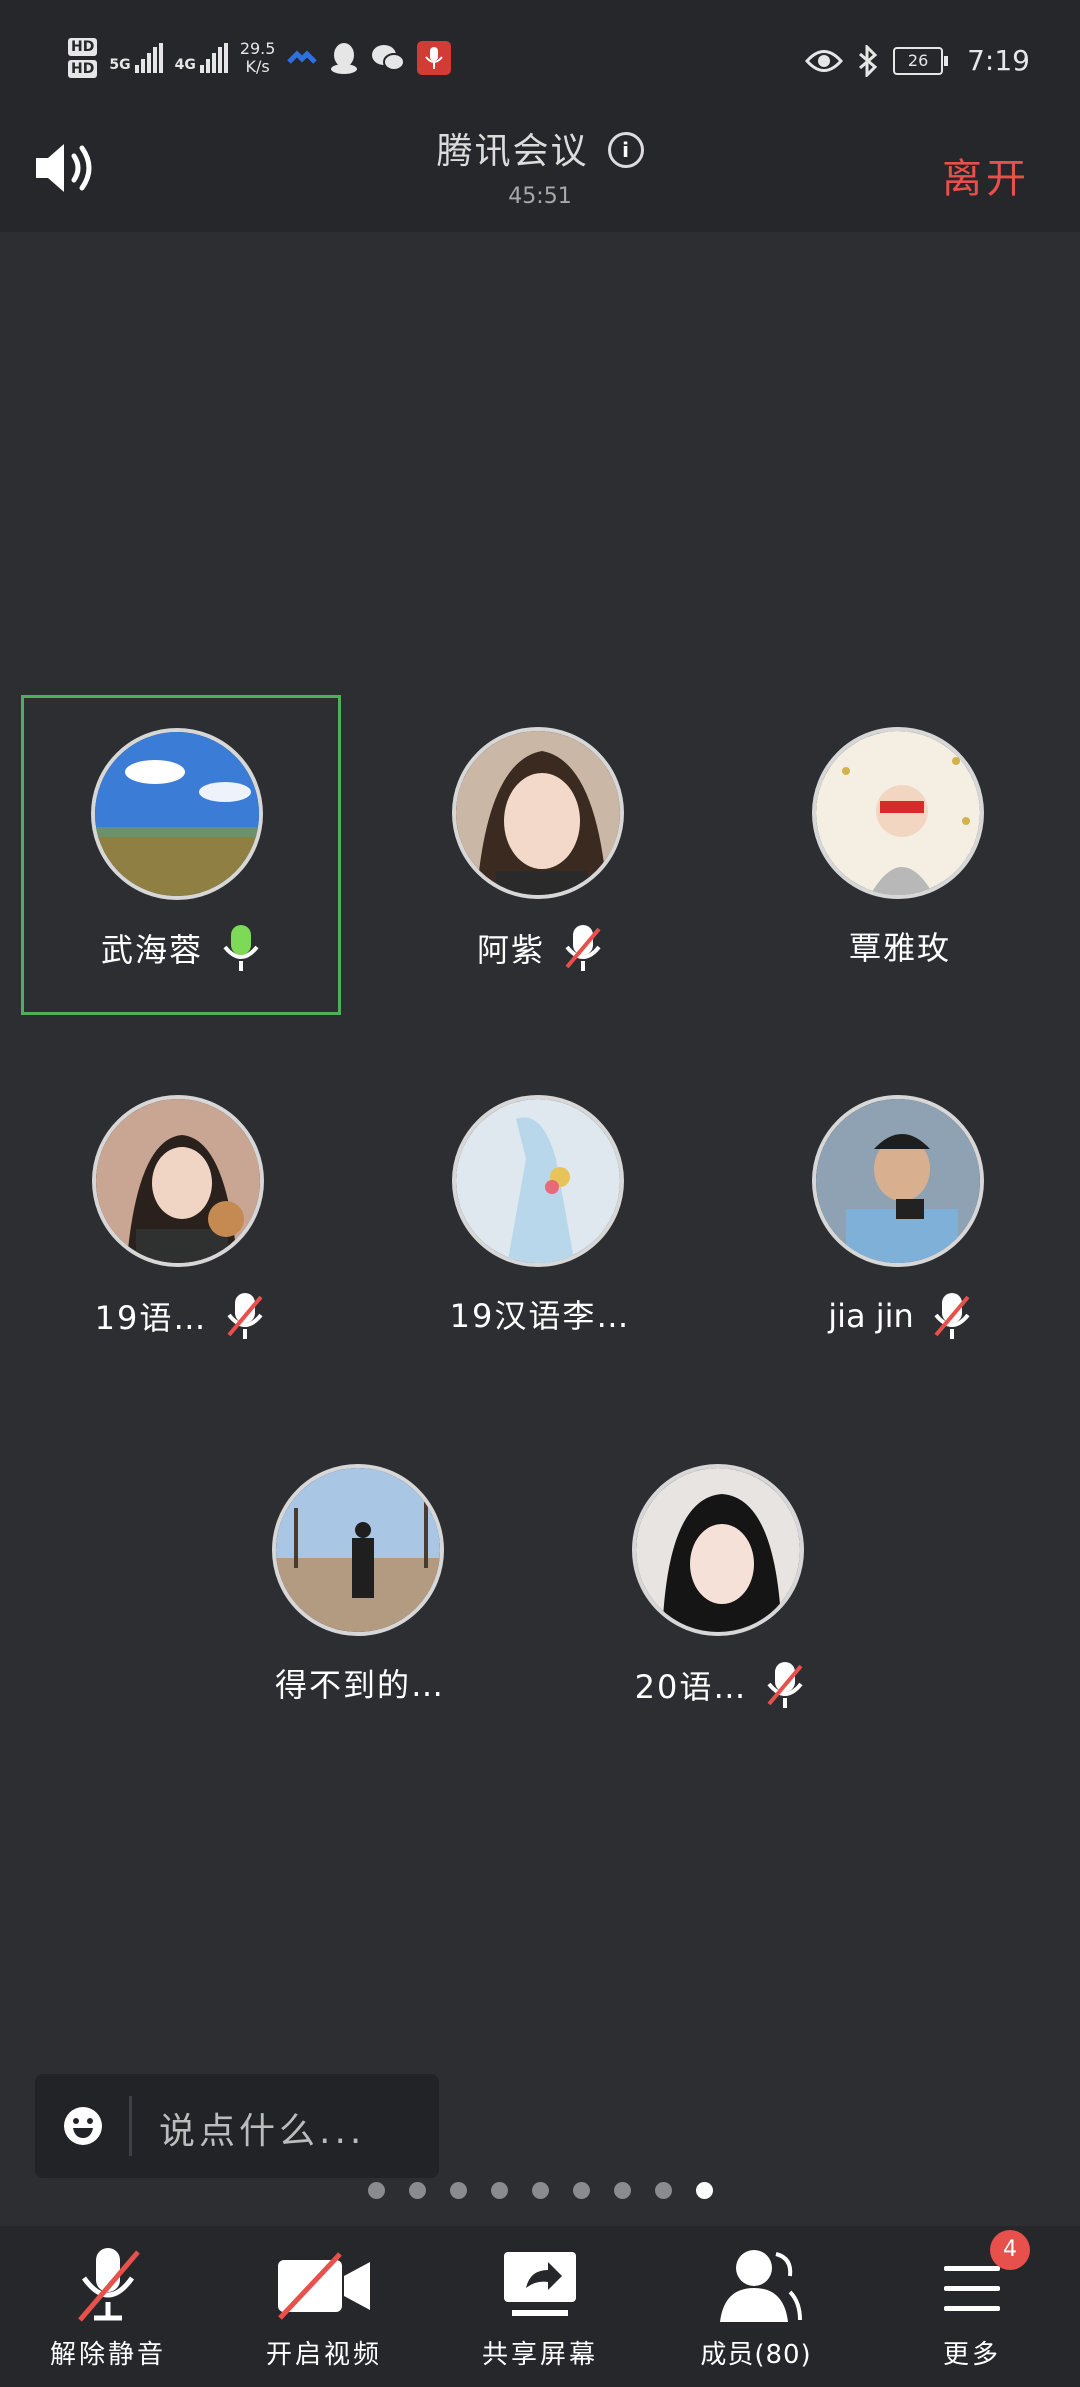 Image resolution: width=1080 pixels, height=2387 pixels. Describe the element at coordinates (324, 2286) in the screenshot. I see `video-off-icon` at that location.